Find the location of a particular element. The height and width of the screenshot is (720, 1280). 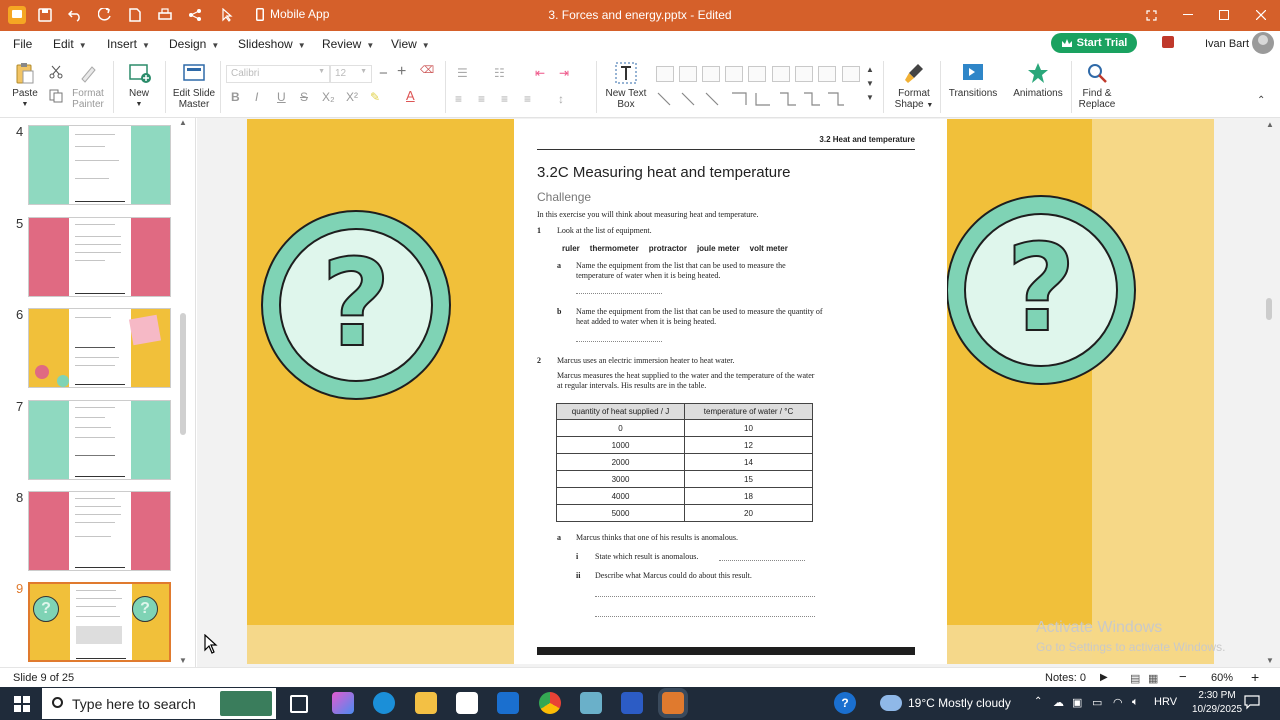

maximize-button is located at coordinates (1224, 15).